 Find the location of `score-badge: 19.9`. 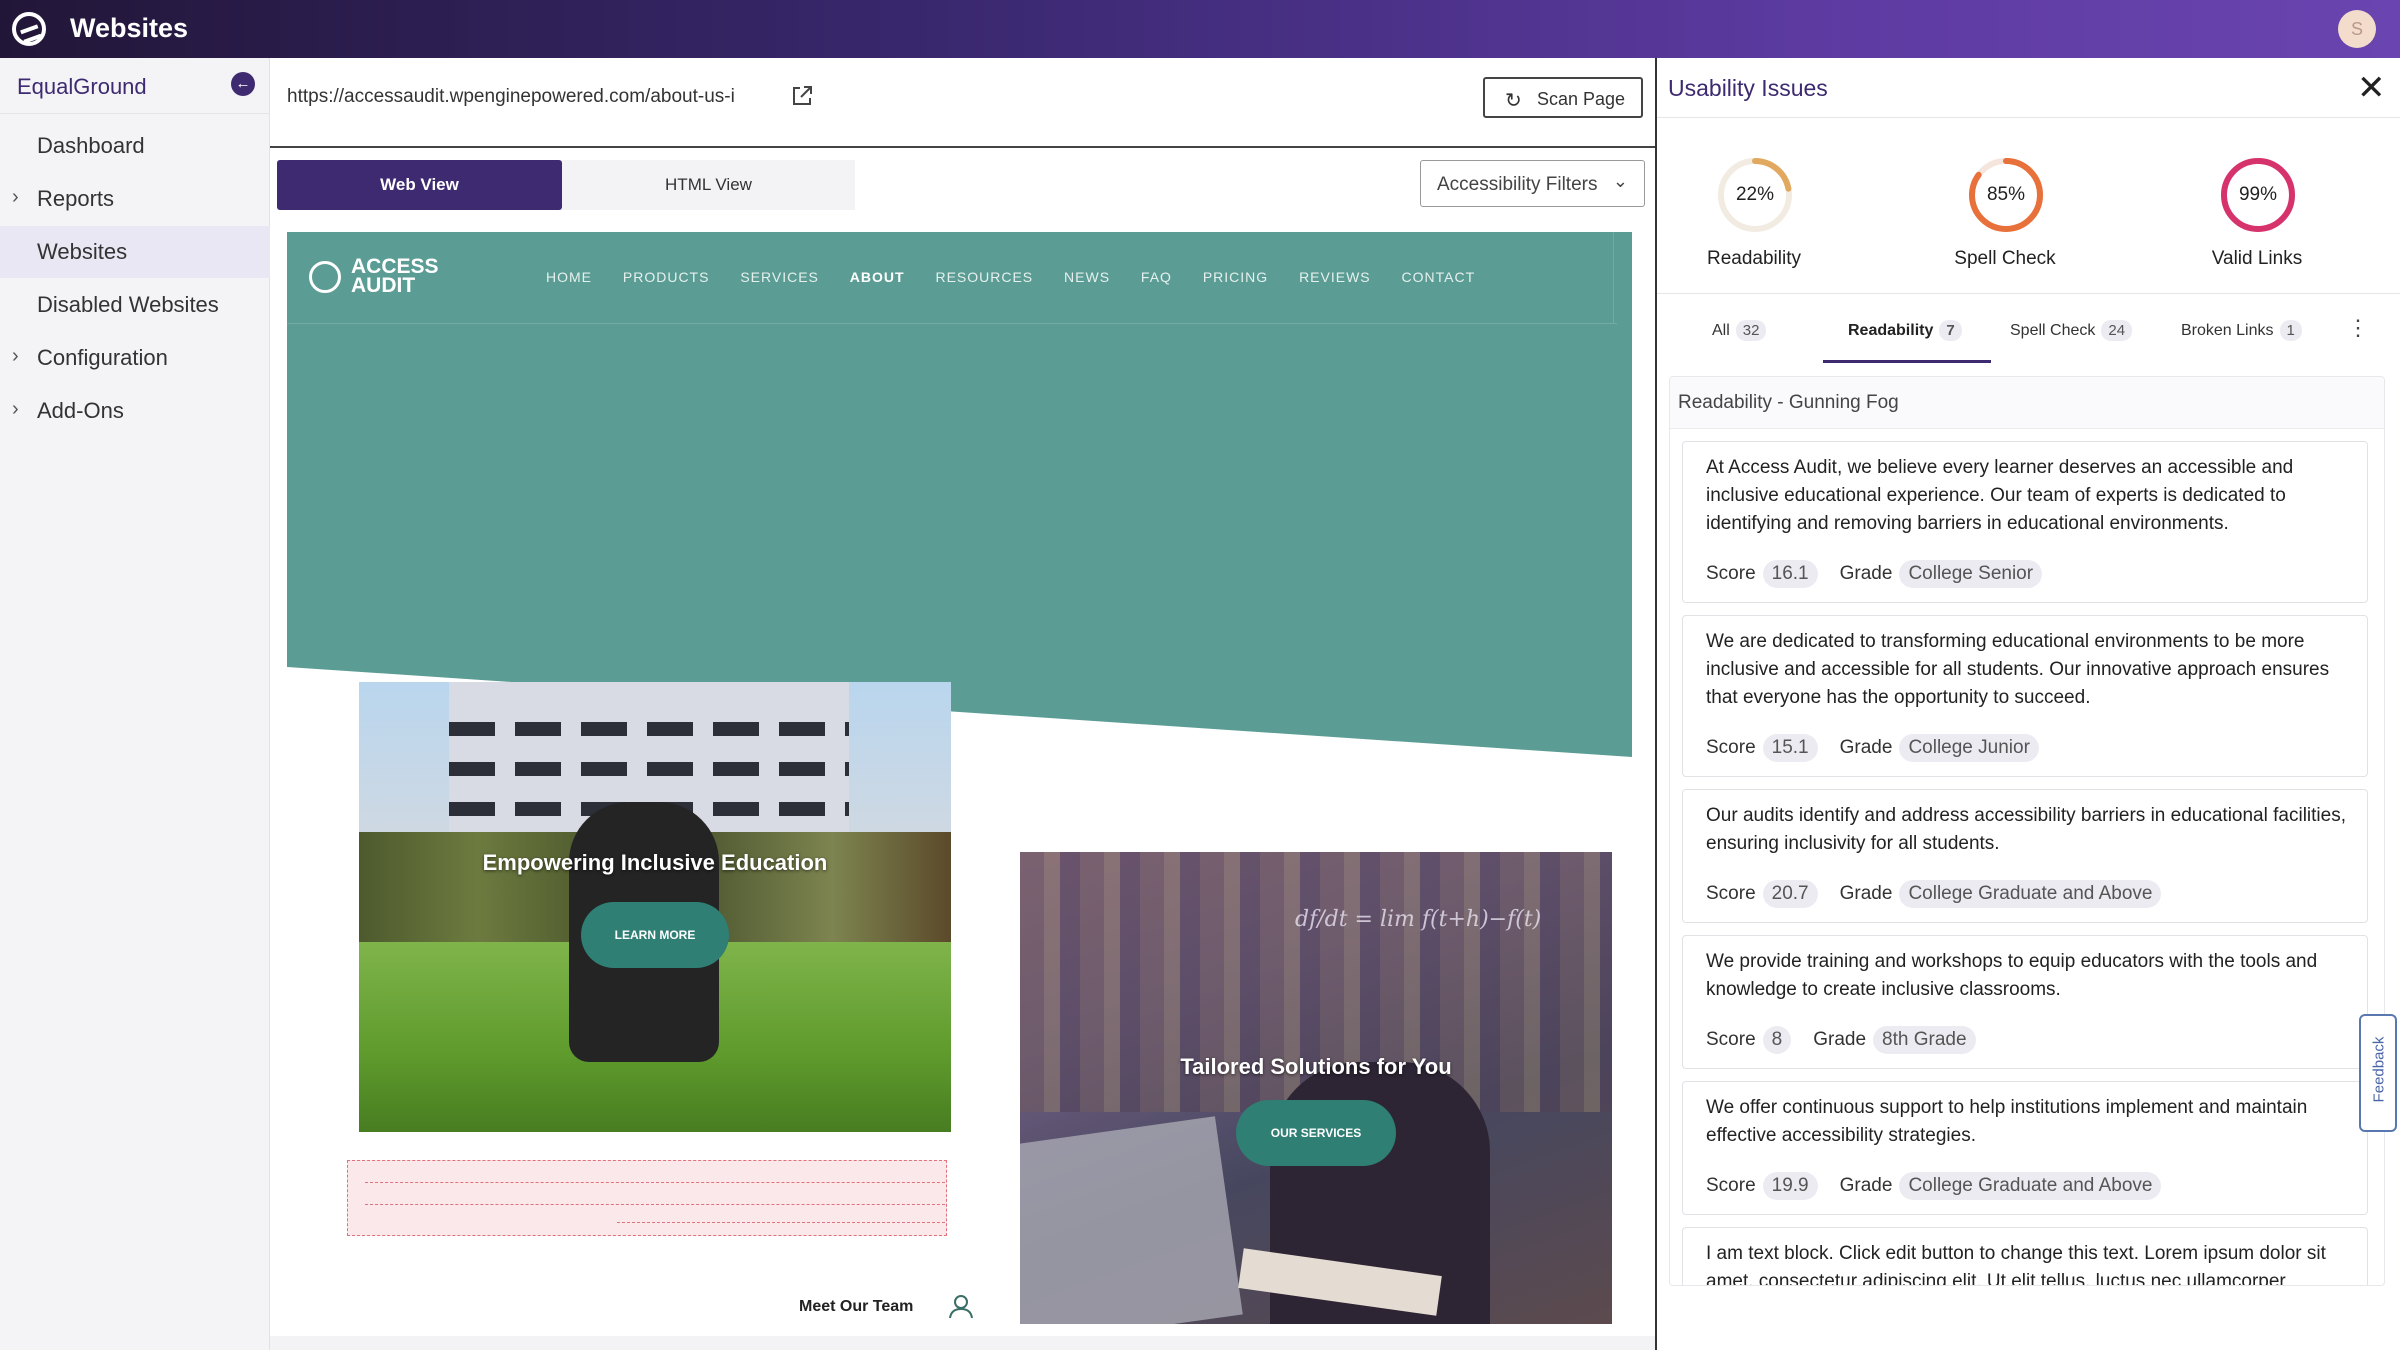

score-badge: 19.9 is located at coordinates (1790, 1186).